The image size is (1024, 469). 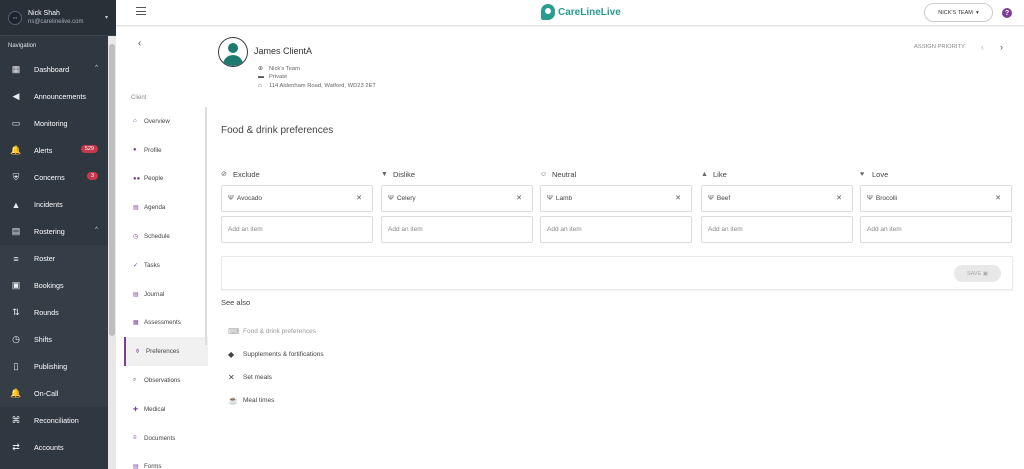 I want to click on pref-column-love: ♥ Love Ψ Brocolli ✕ Add an item, so click(x=936, y=205).